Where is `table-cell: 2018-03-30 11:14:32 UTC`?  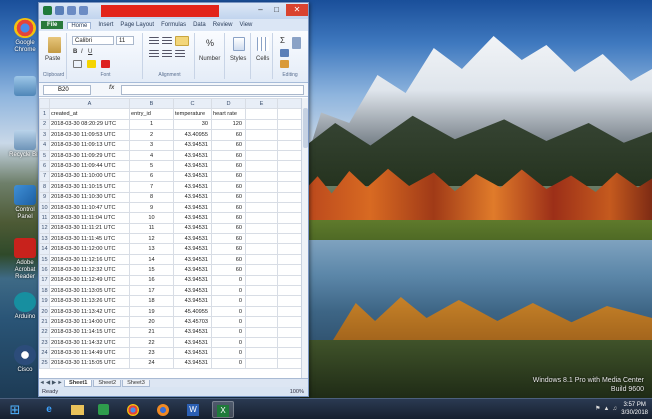
table-cell: 2018-03-30 11:14:32 UTC is located at coordinates (89, 342).